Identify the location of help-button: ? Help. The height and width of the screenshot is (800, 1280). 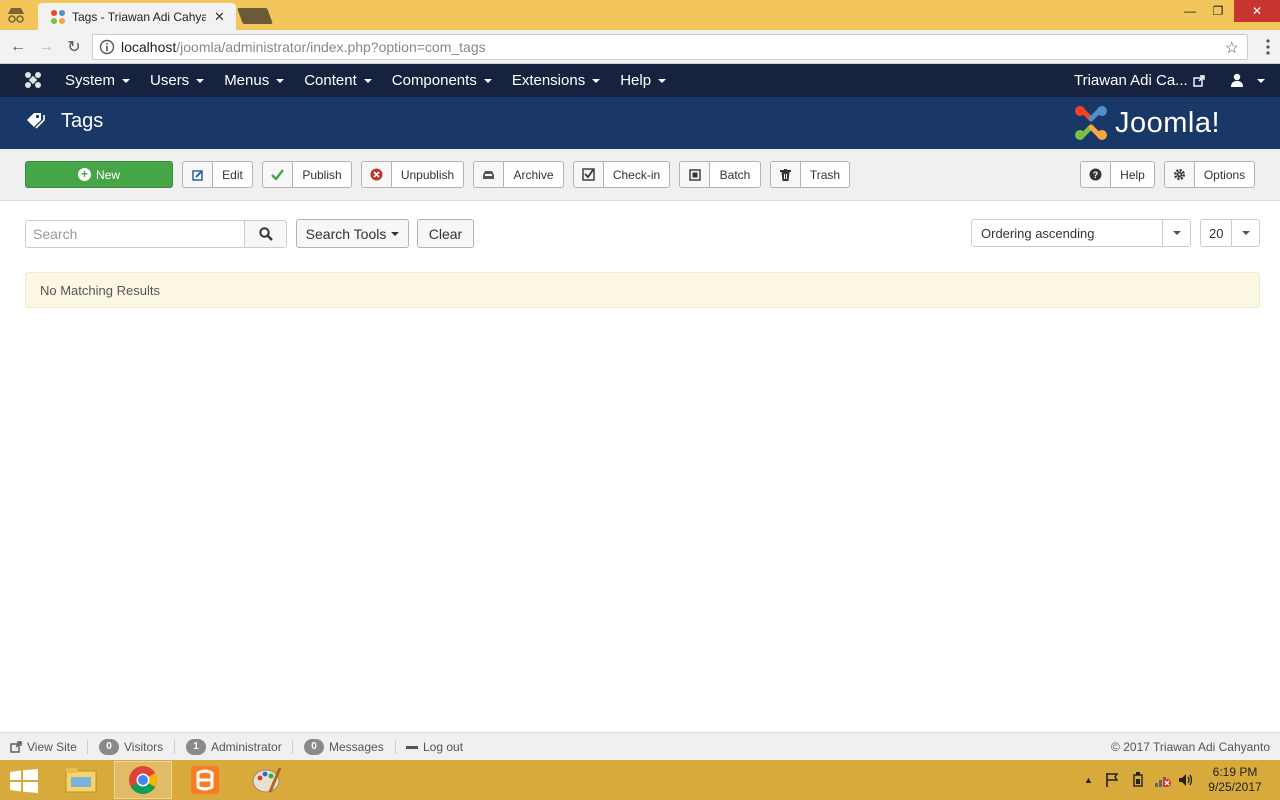
(1117, 174).